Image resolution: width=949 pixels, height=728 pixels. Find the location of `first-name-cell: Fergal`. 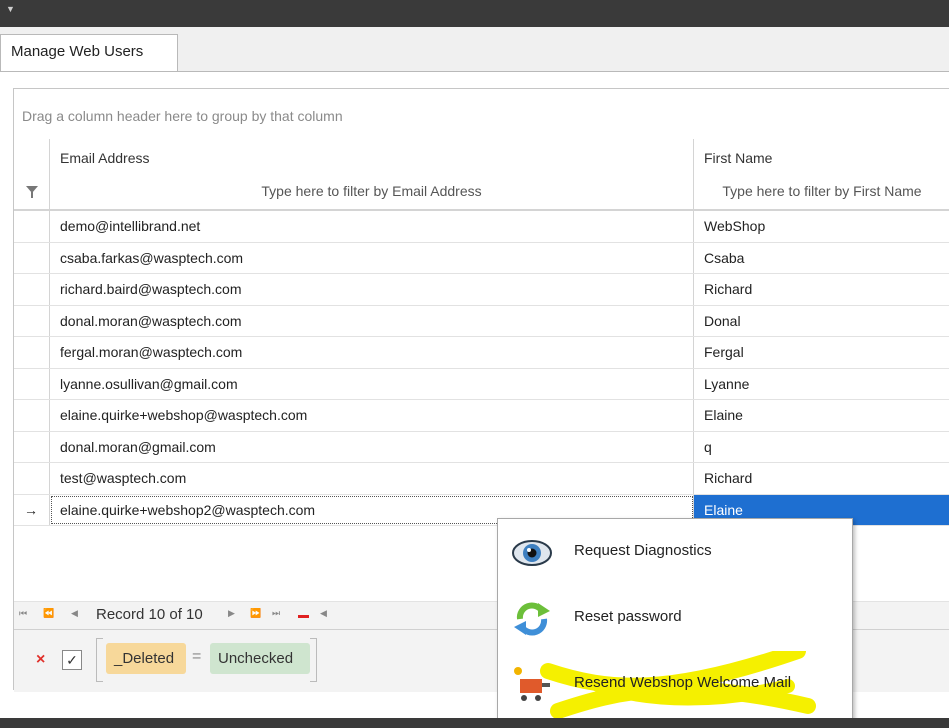

first-name-cell: Fergal is located at coordinates (821, 352).